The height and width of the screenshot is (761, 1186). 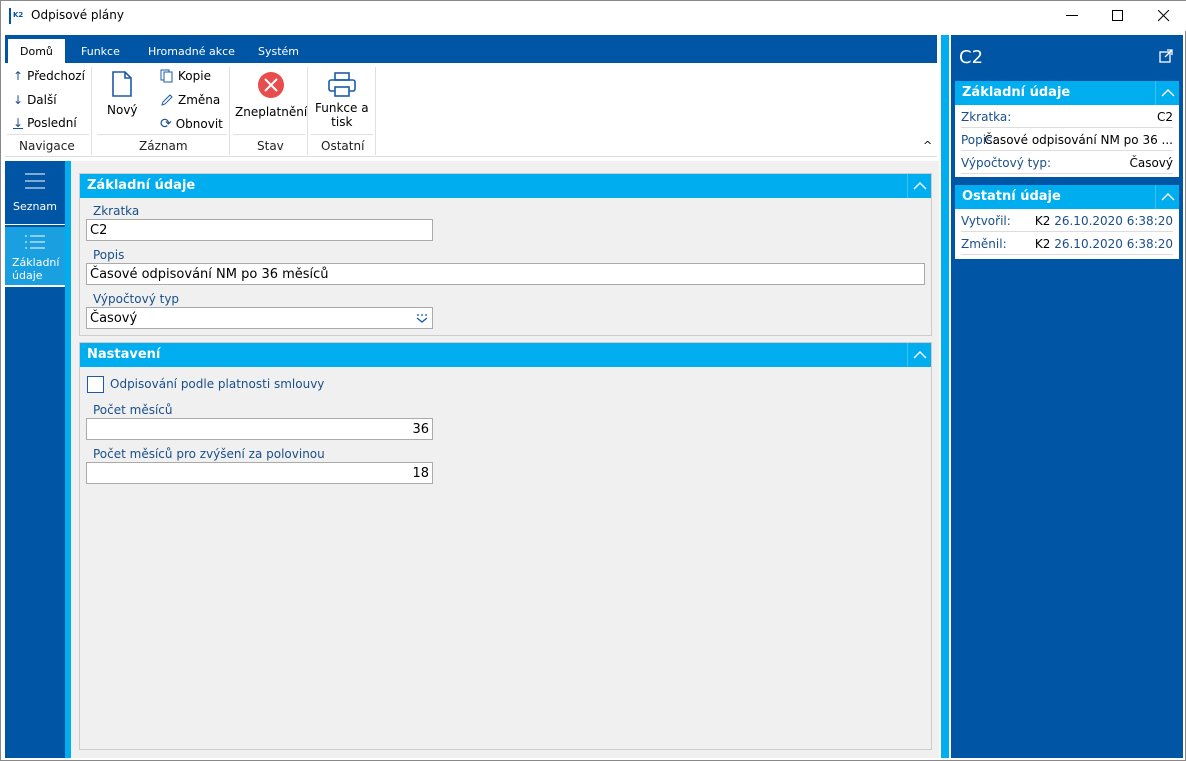 What do you see at coordinates (471, 49) in the screenshot?
I see `ribbon-tabs: Domů Funkce Hromadné akce Systém` at bounding box center [471, 49].